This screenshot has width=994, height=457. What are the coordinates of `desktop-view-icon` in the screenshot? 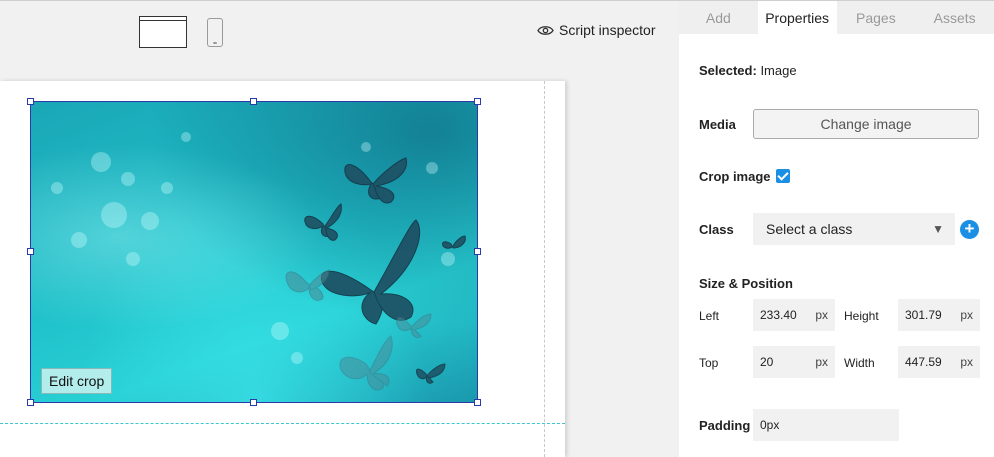 It's located at (163, 32).